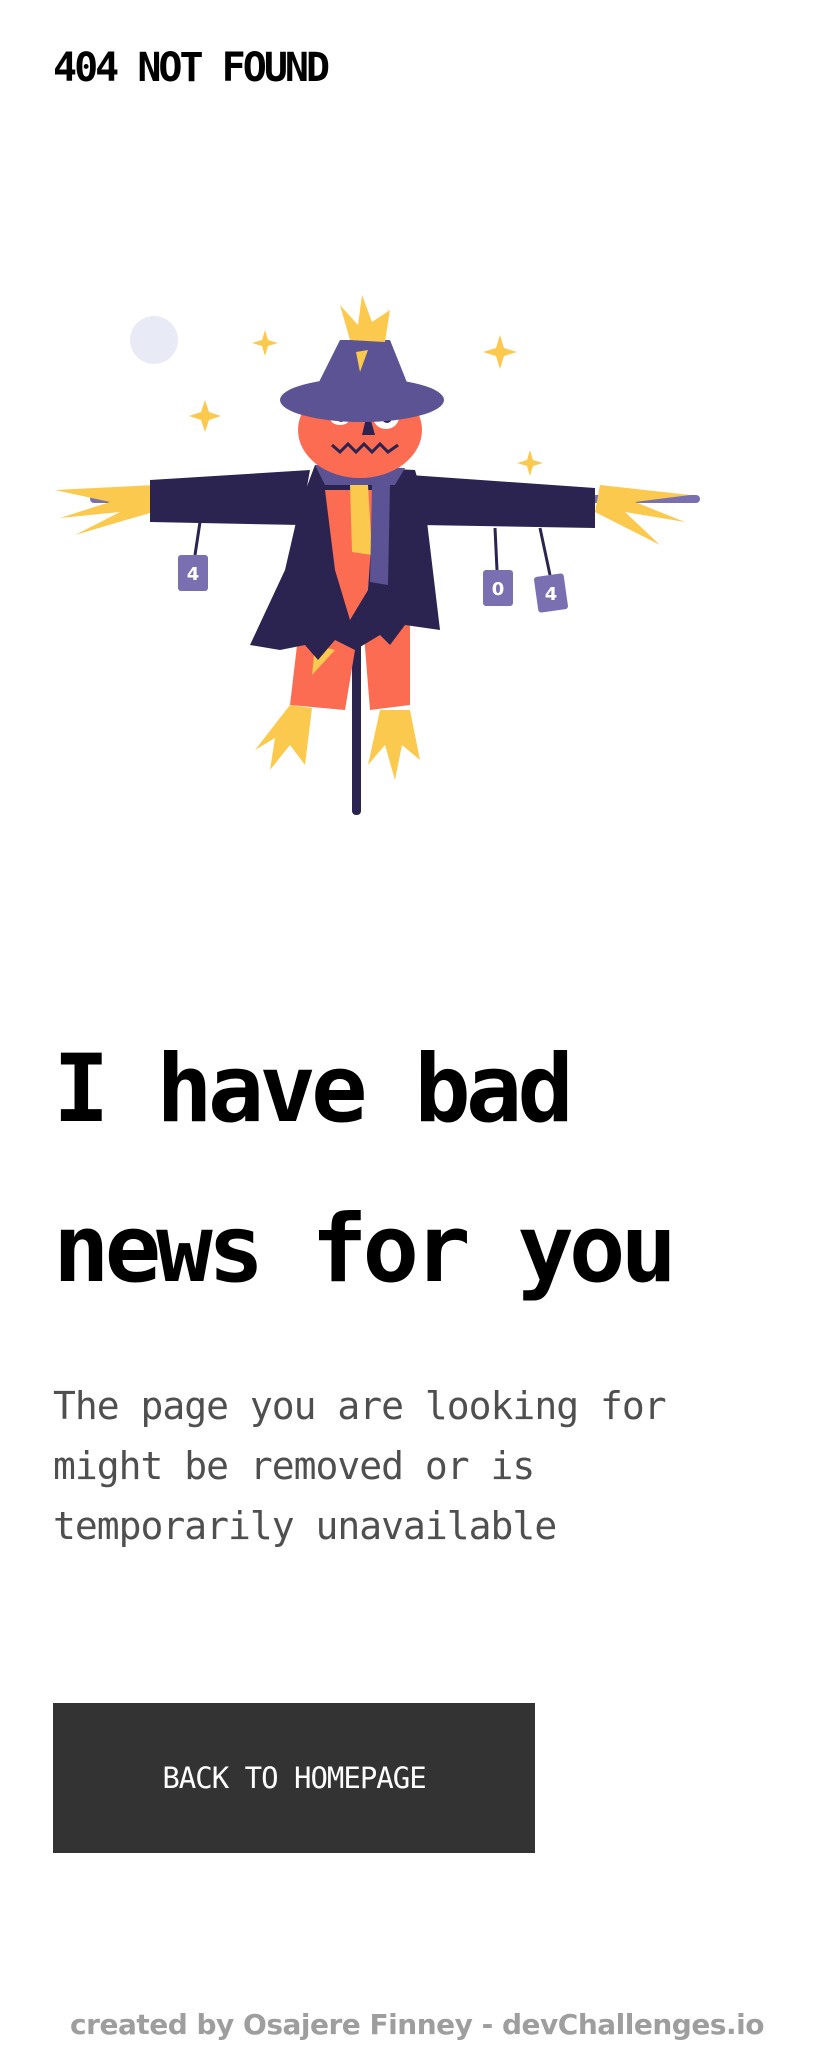  Describe the element at coordinates (191, 68) in the screenshot. I see `brand-title: 404 NOT FOUND` at that location.